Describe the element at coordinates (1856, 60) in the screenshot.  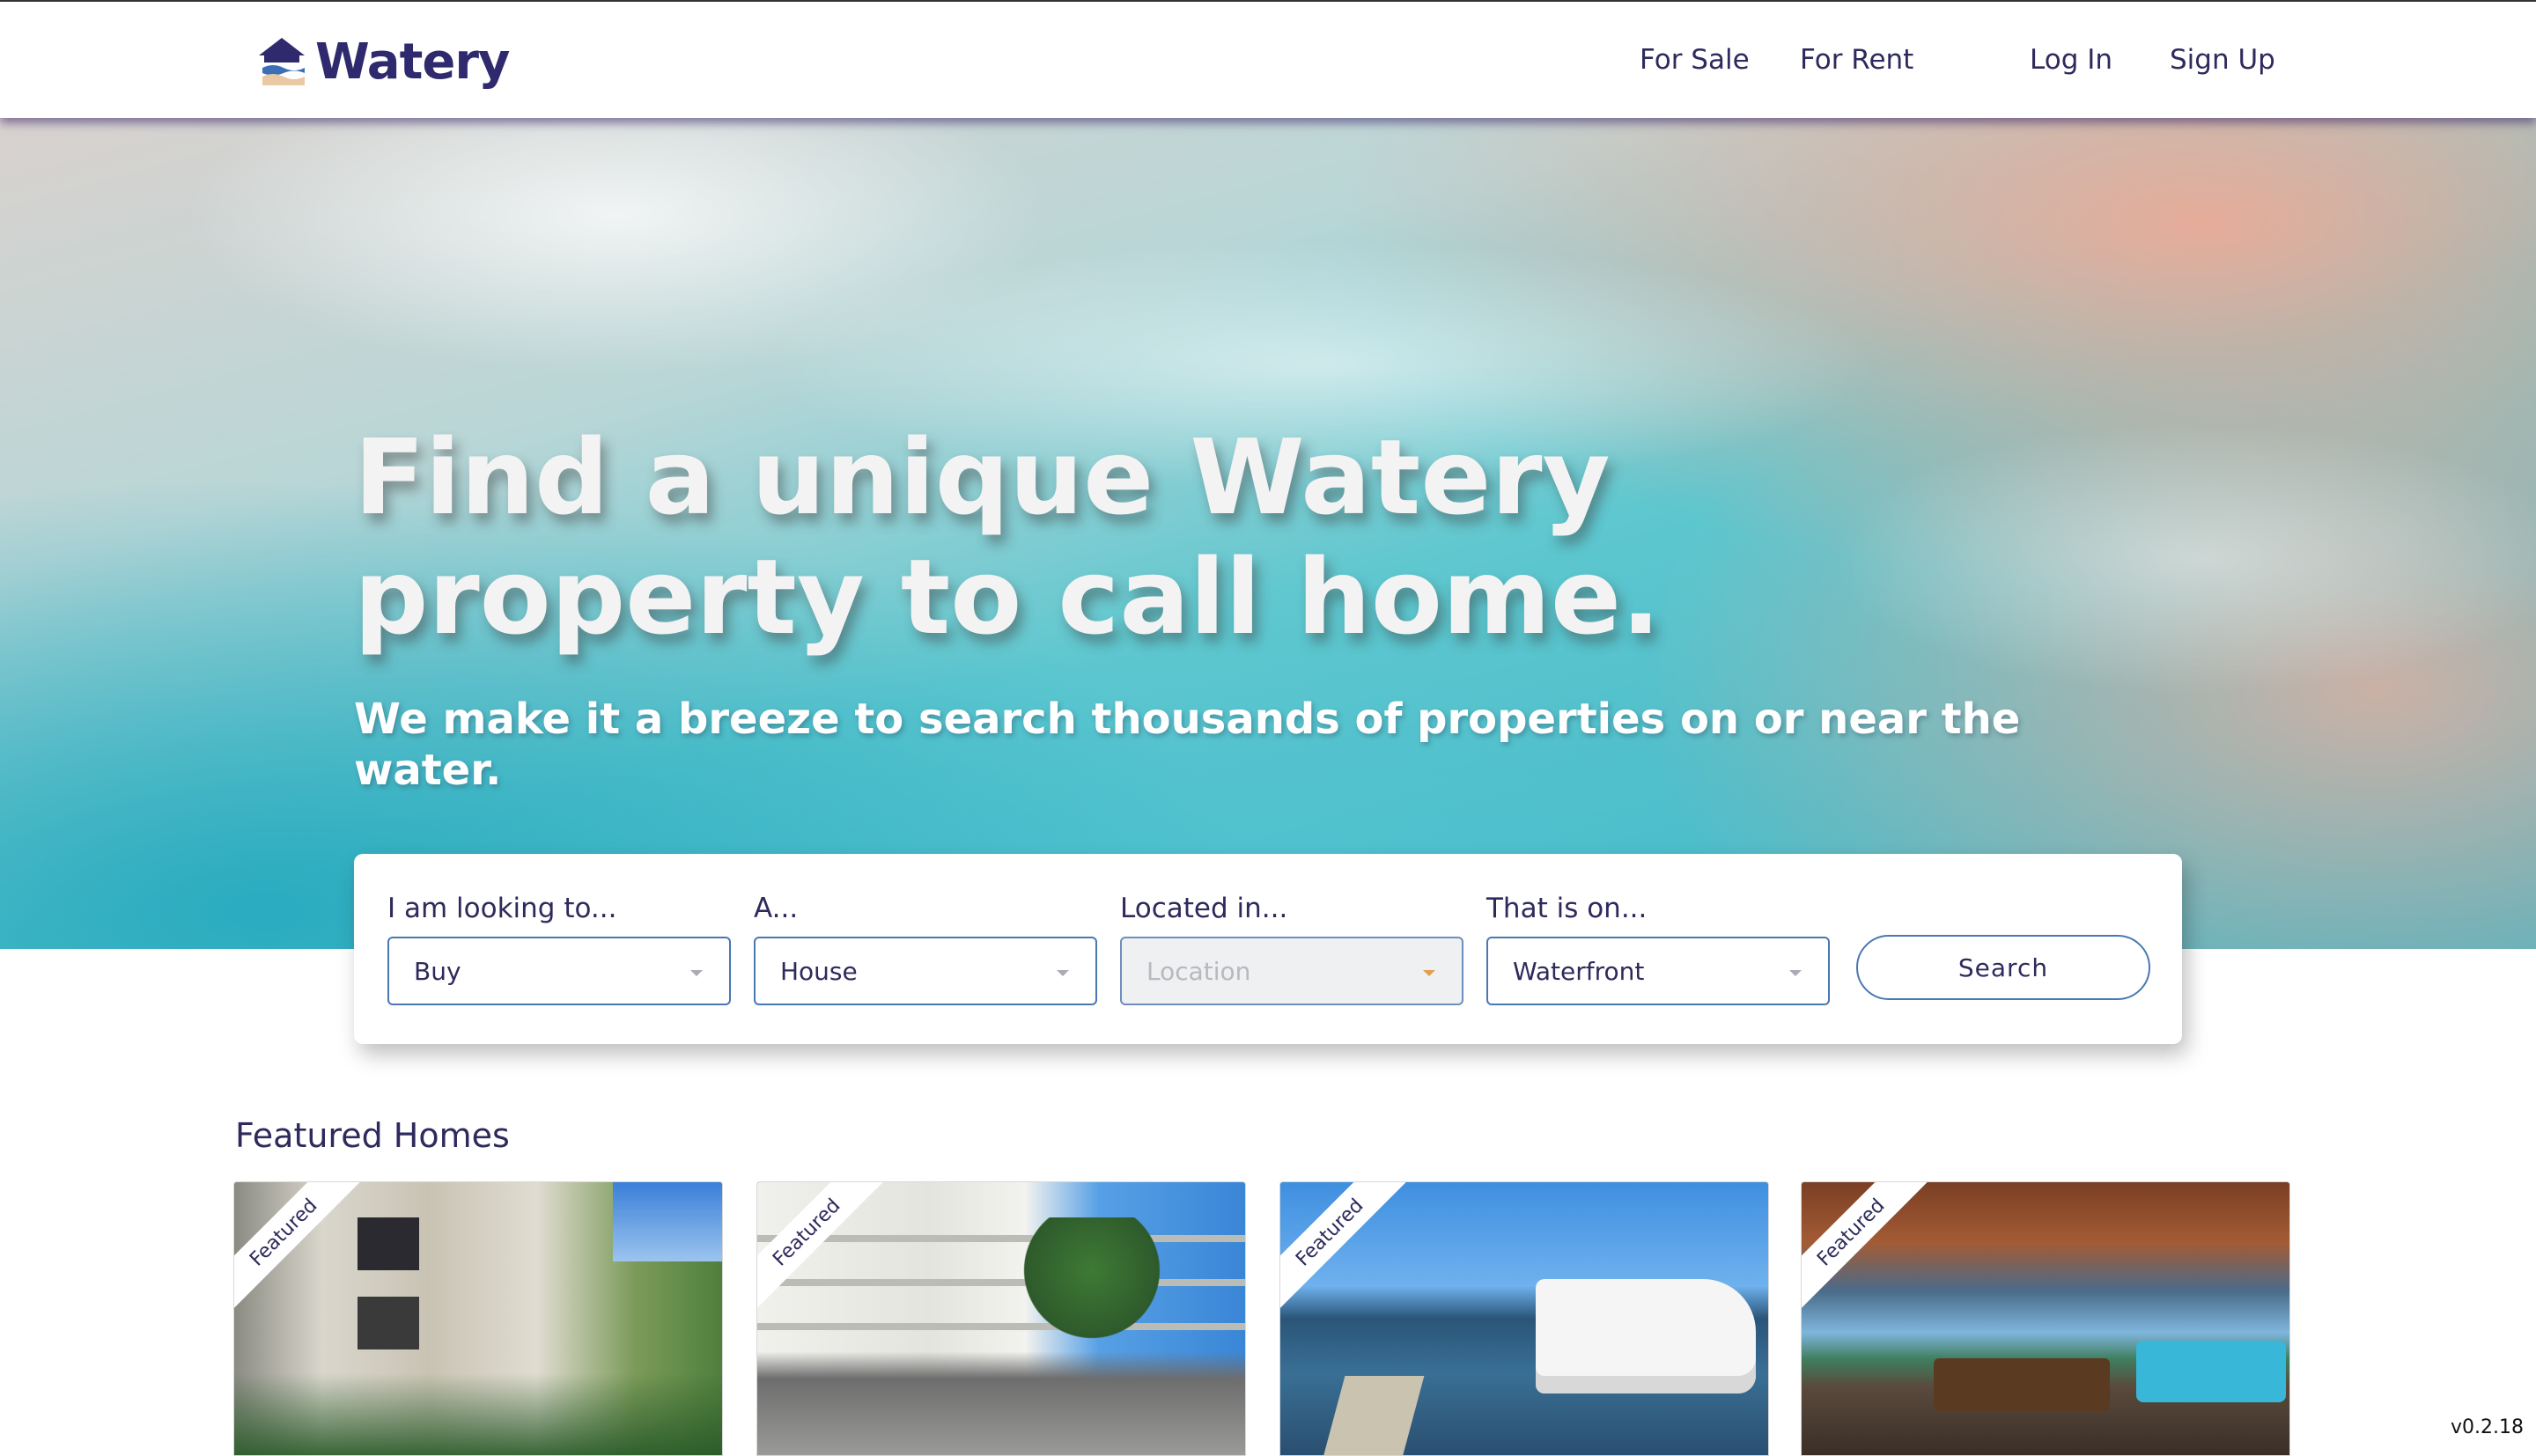
I see `nav-for-rent: For Rent` at that location.